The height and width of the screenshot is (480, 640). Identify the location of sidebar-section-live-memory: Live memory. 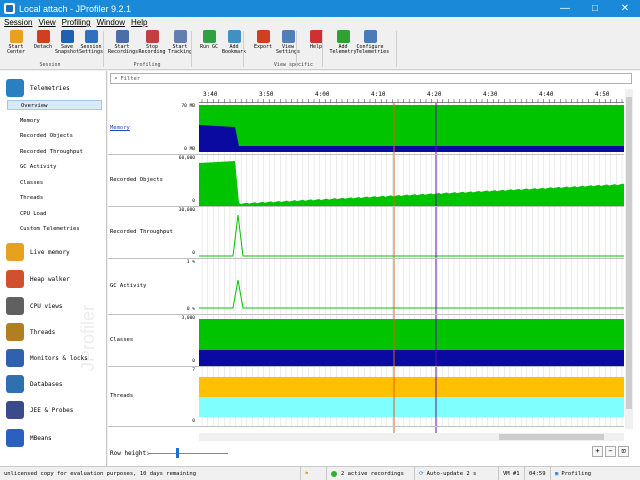
(38, 252).